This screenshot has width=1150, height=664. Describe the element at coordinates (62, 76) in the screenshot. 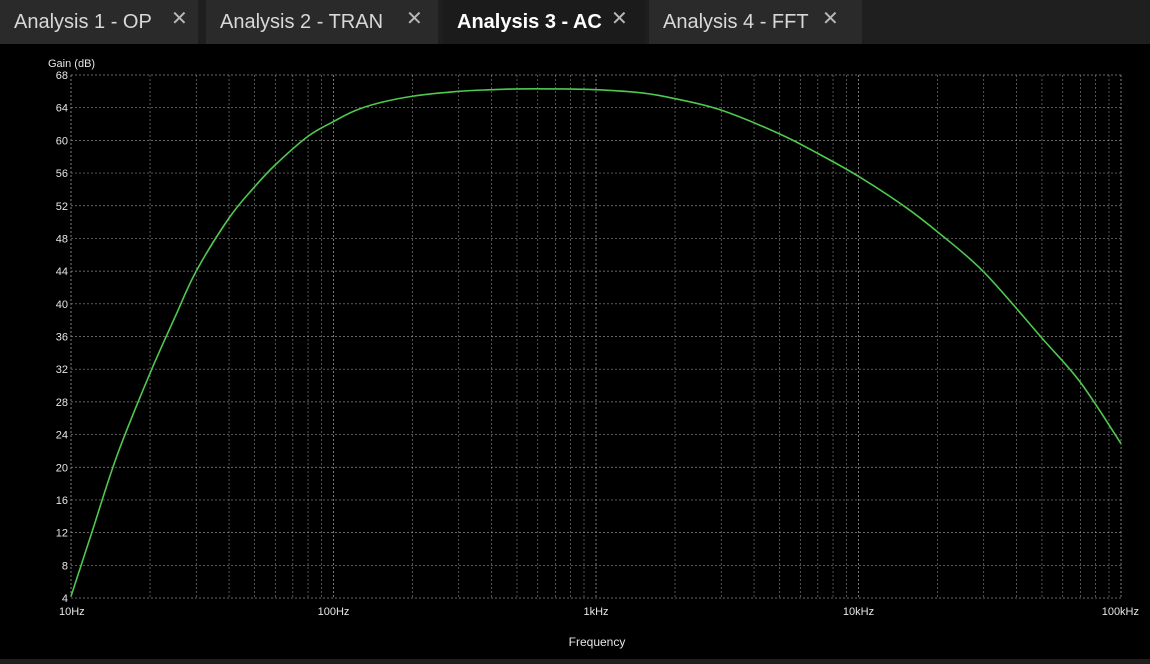

I see `y-tick-label: 68` at that location.